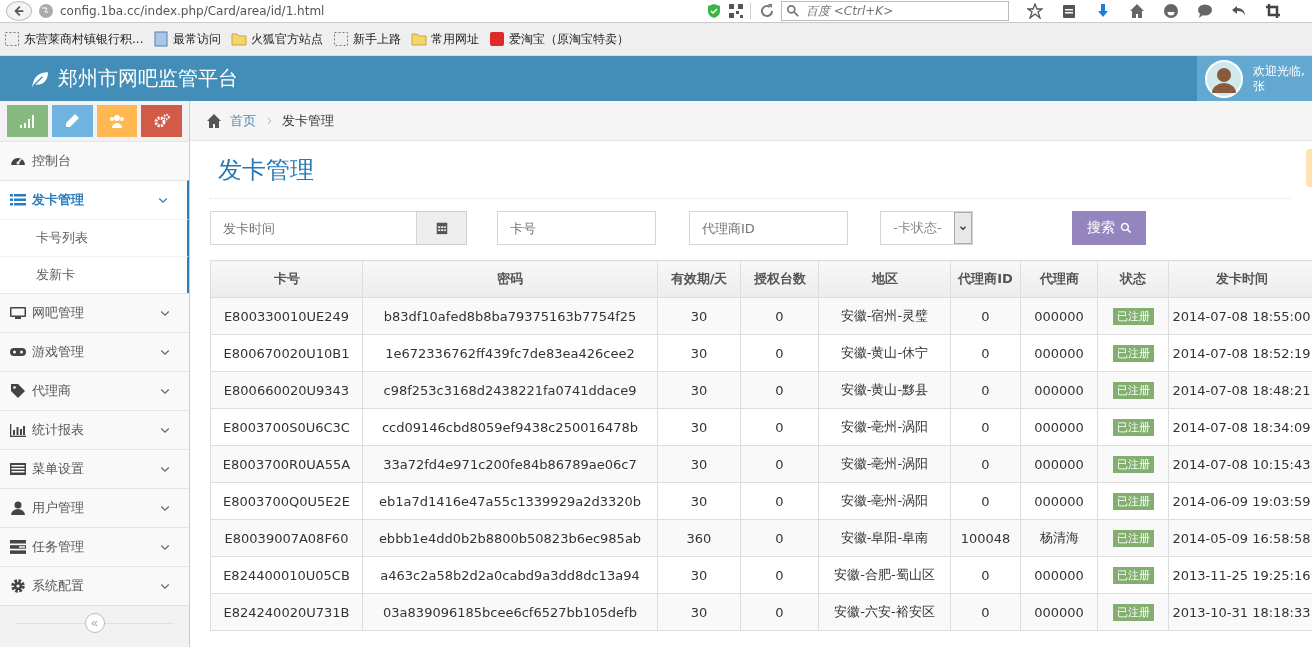 The width and height of the screenshot is (1312, 647). Describe the element at coordinates (39, 78) in the screenshot. I see `leaf-icon` at that location.